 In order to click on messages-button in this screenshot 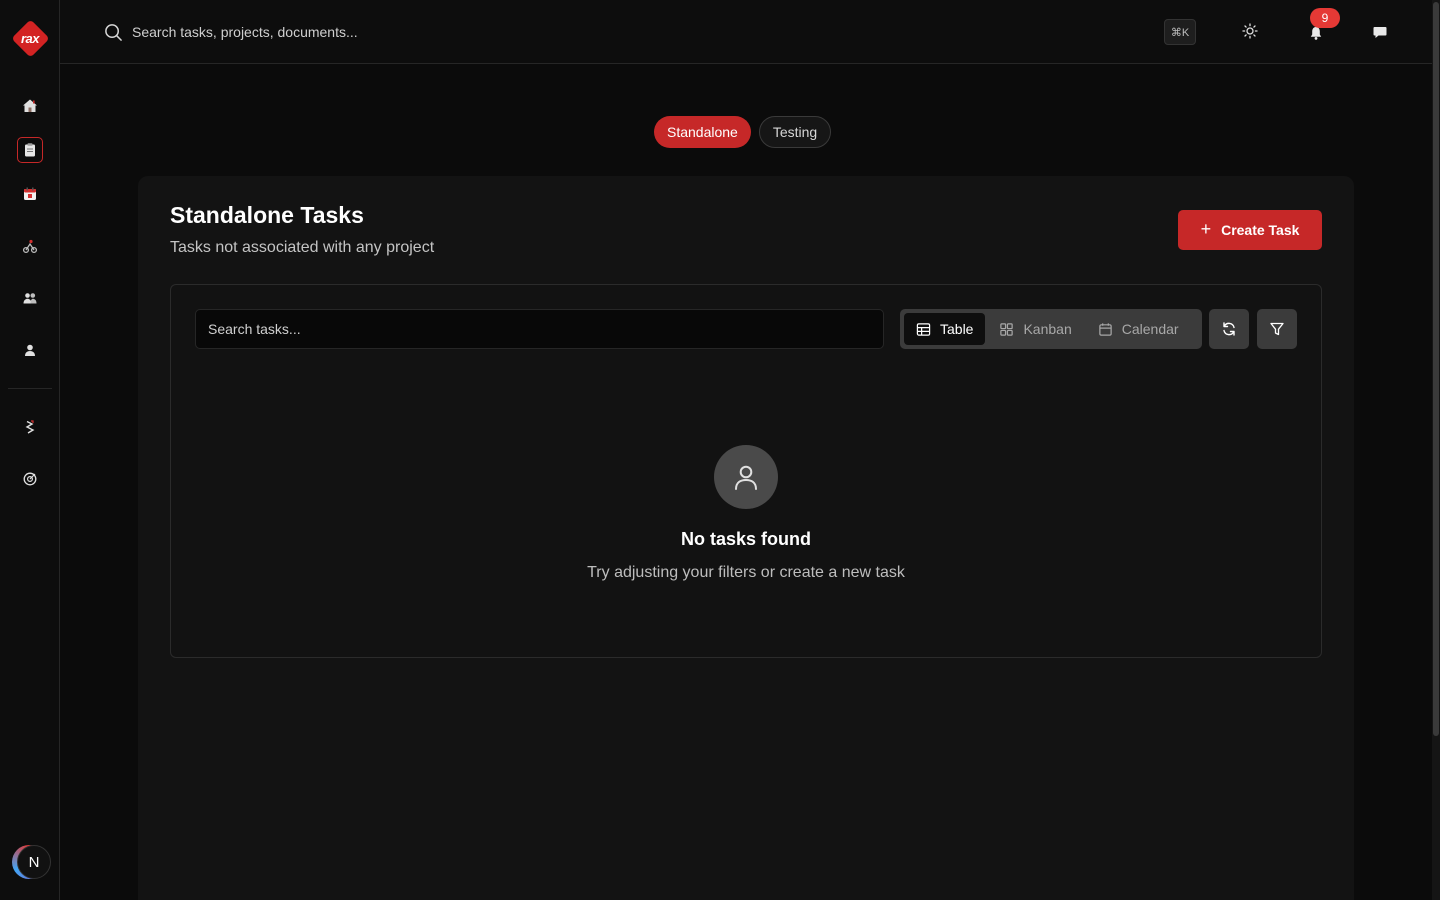, I will do `click(1380, 32)`.